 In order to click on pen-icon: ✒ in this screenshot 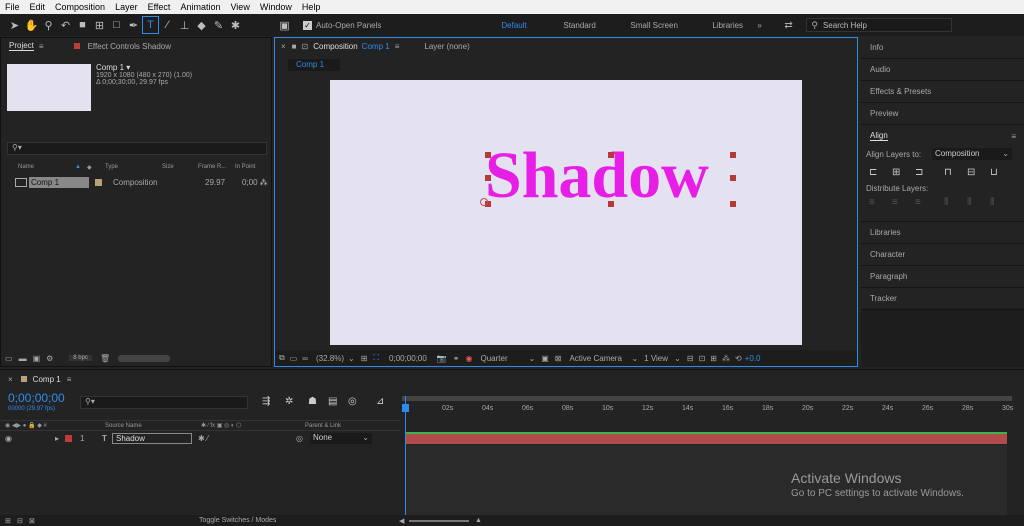, I will do `click(133, 25)`.